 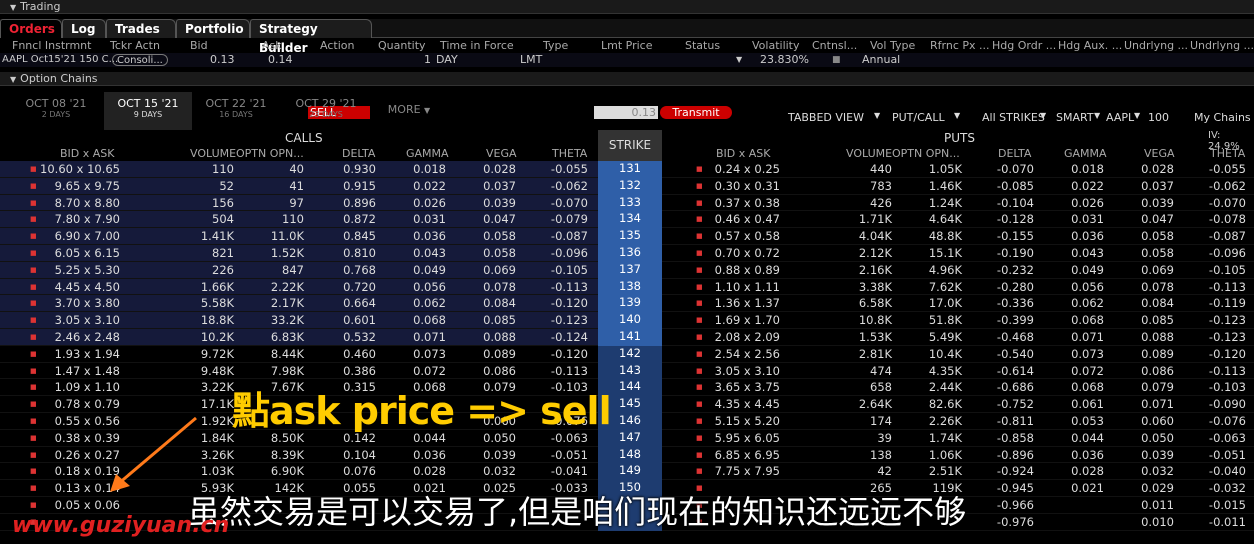 What do you see at coordinates (121, 525) in the screenshot?
I see `watermark: www.guziyuan.cn` at bounding box center [121, 525].